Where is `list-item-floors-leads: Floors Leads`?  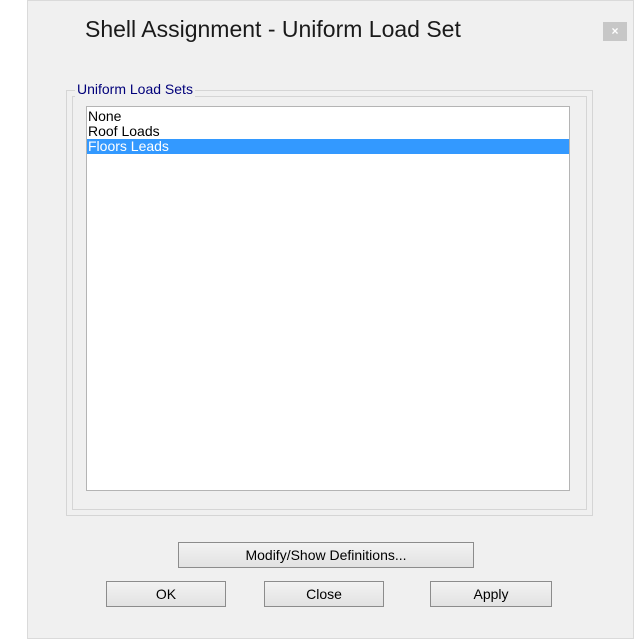 list-item-floors-leads: Floors Leads is located at coordinates (328, 146).